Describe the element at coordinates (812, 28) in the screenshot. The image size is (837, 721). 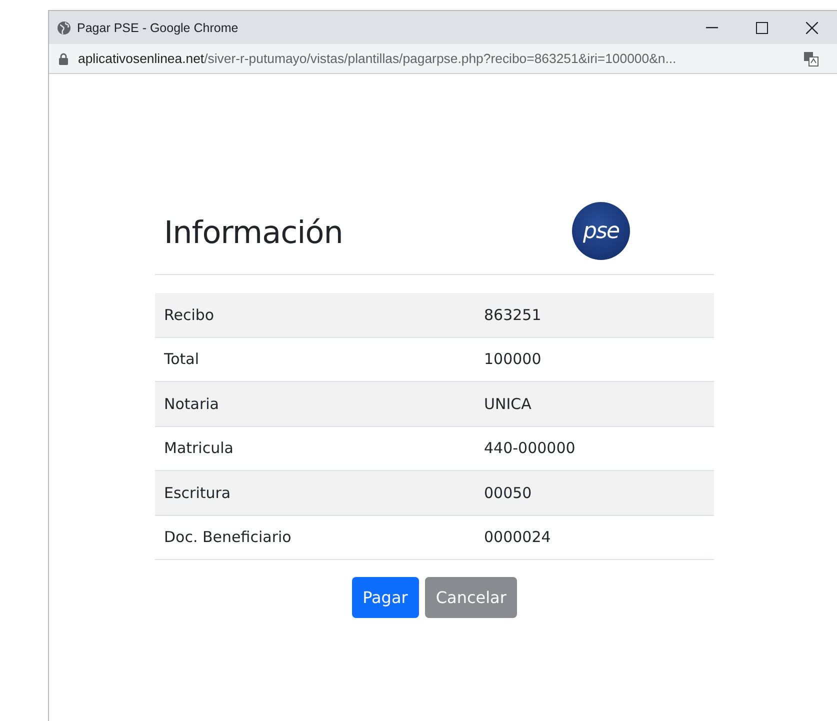
I see `close-icon` at that location.